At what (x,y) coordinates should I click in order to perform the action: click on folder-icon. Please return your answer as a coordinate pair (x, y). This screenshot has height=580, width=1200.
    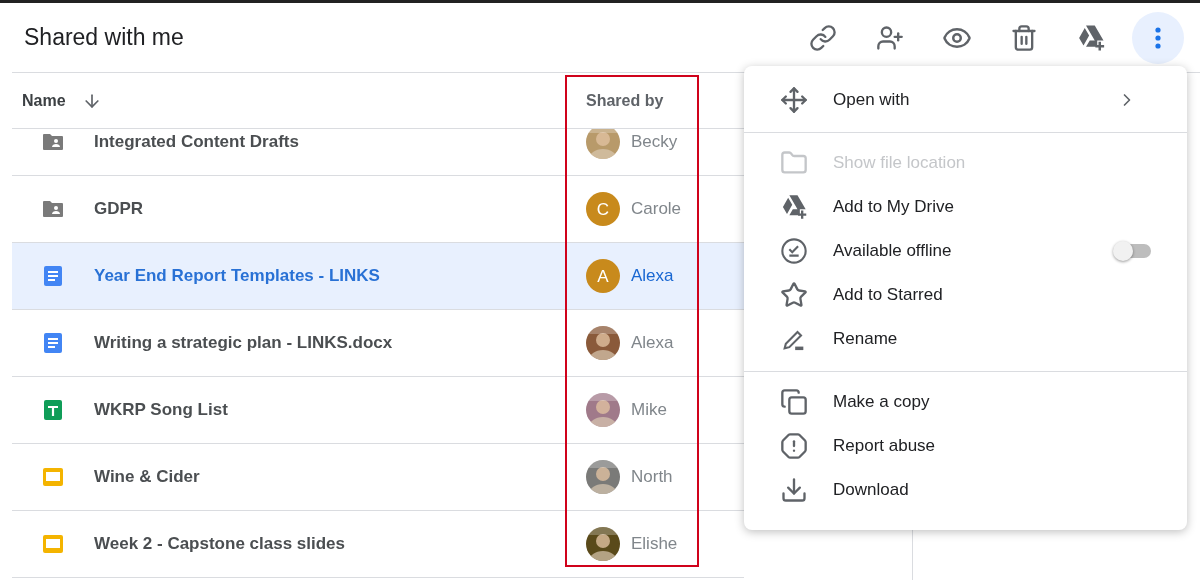
    Looking at the image, I should click on (794, 163).